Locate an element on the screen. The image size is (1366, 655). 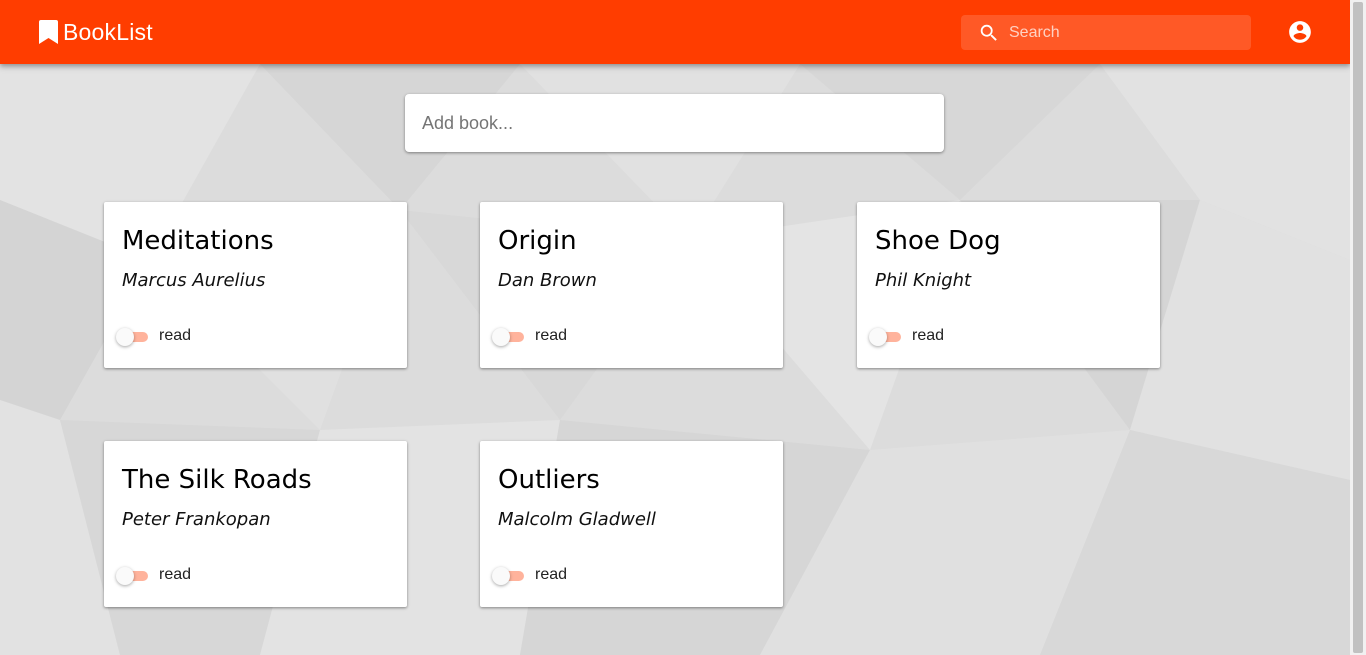
account-button is located at coordinates (1300, 32).